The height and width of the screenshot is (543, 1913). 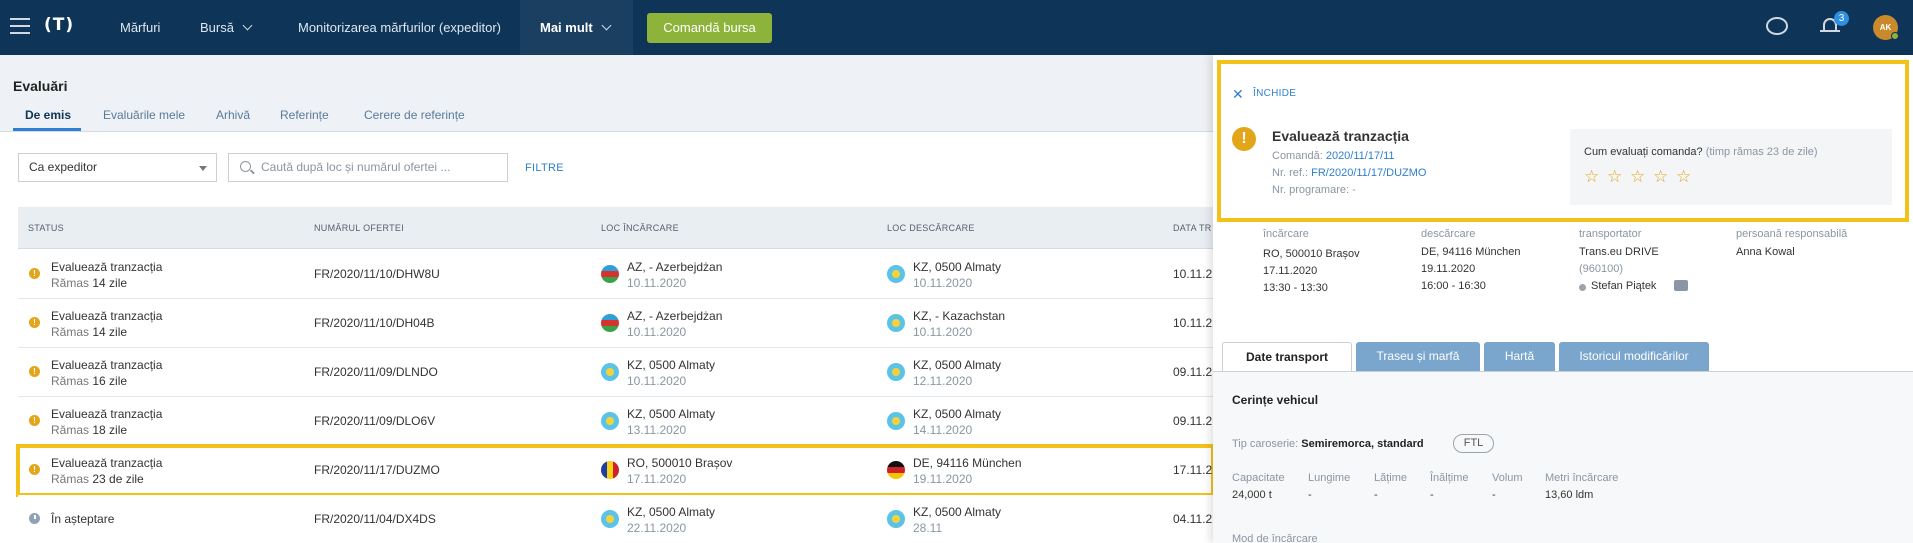 I want to click on logo: (T), so click(x=59, y=27).